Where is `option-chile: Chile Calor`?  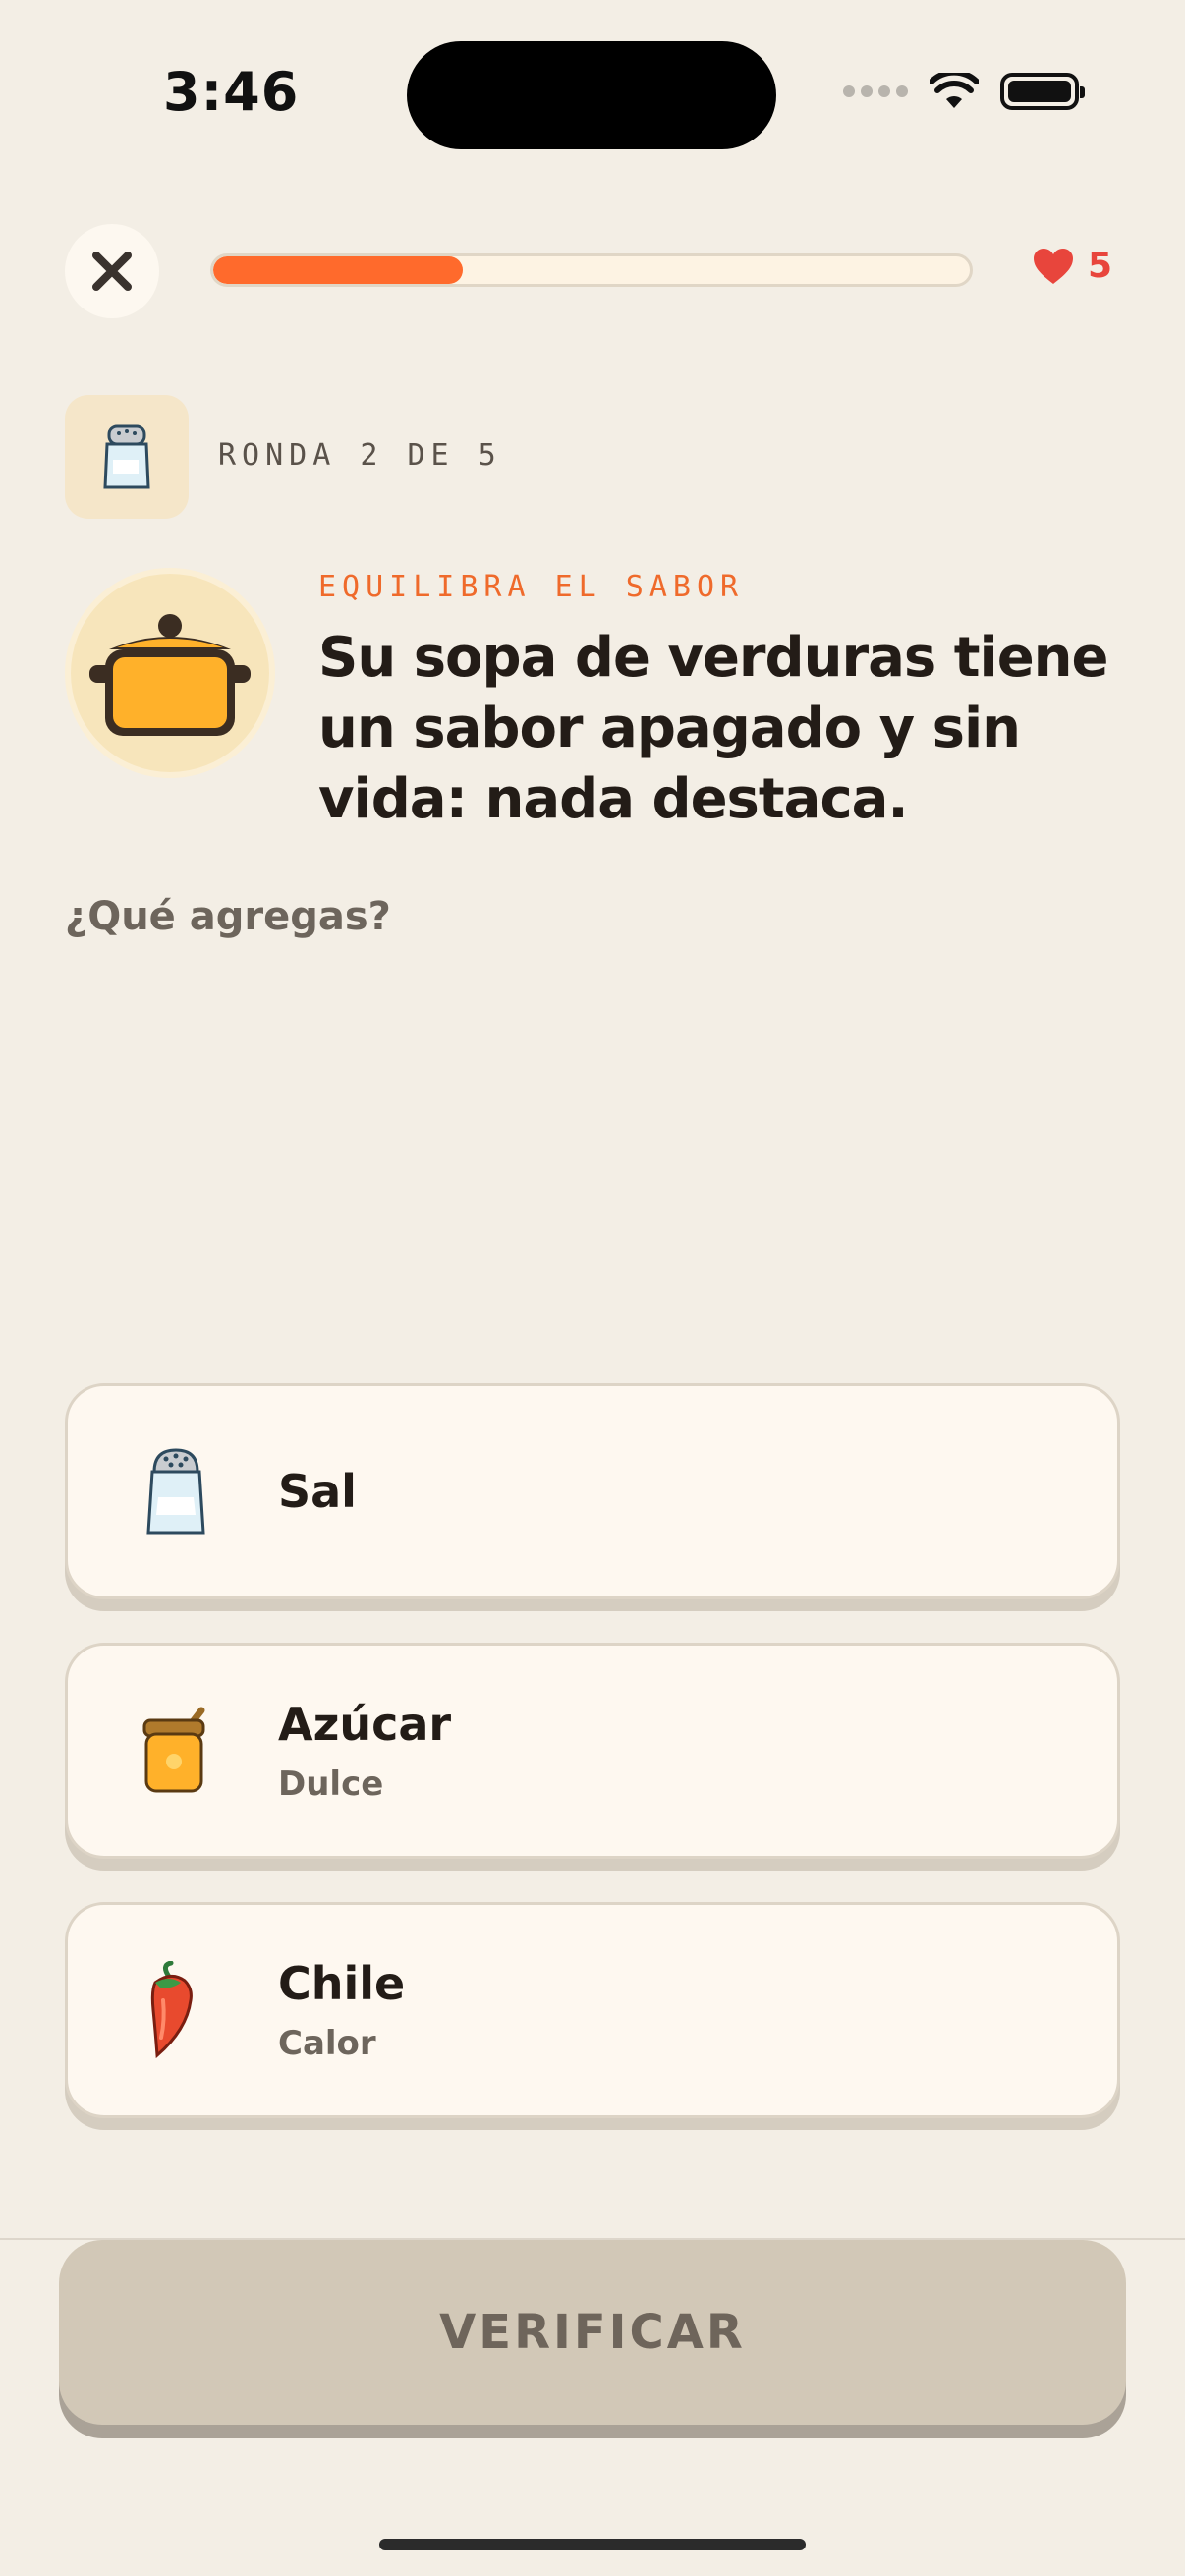 option-chile: Chile Calor is located at coordinates (592, 2010).